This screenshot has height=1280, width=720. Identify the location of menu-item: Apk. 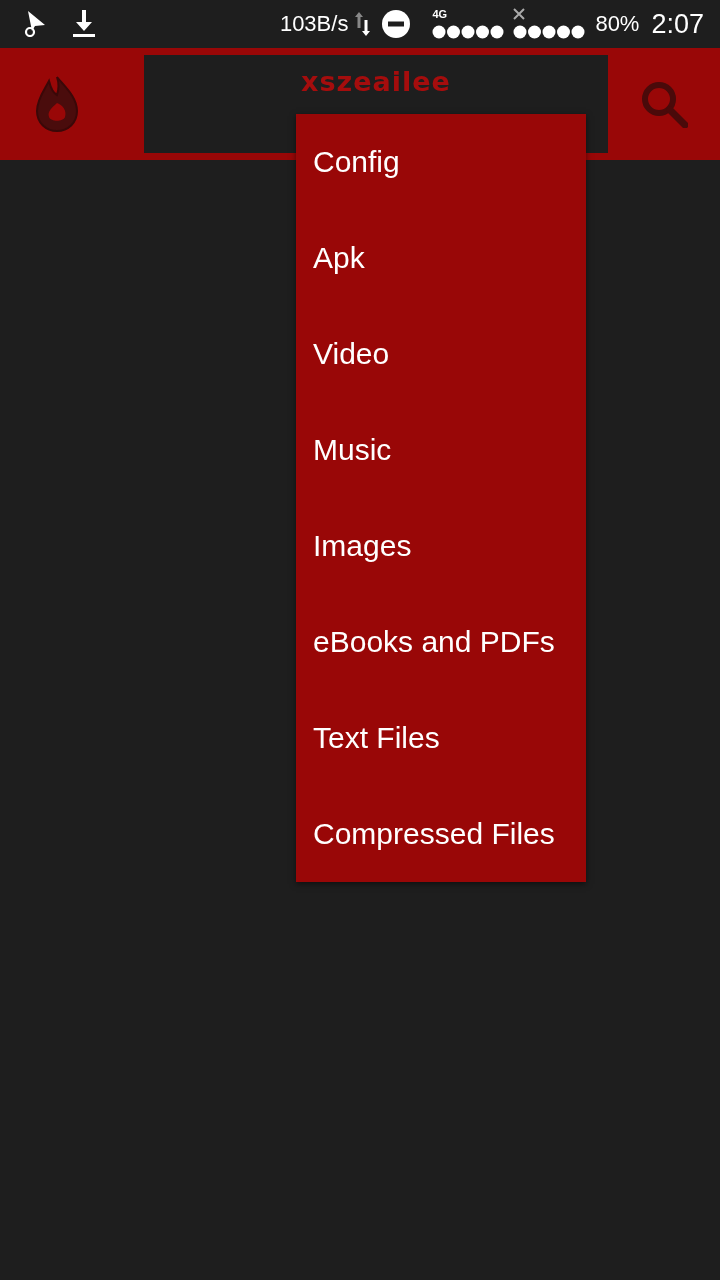
(441, 258).